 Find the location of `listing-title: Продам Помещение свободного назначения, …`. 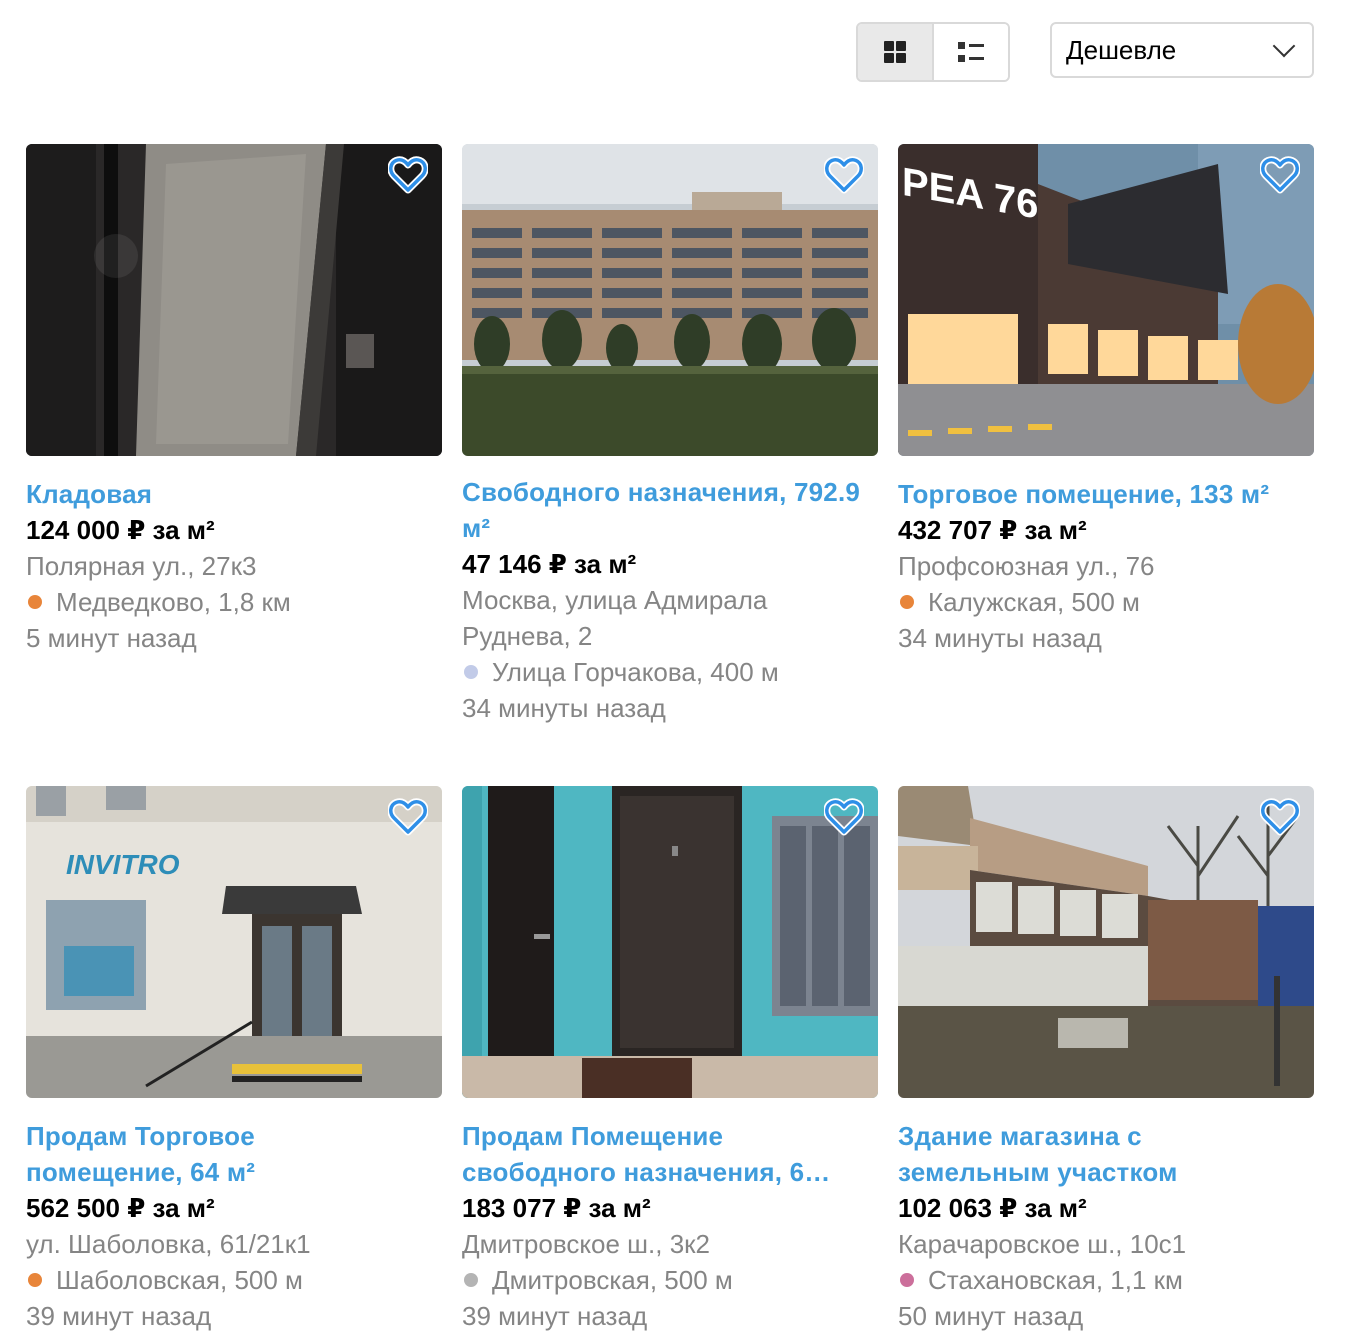

listing-title: Продам Помещение свободного назначения, … is located at coordinates (662, 1154).